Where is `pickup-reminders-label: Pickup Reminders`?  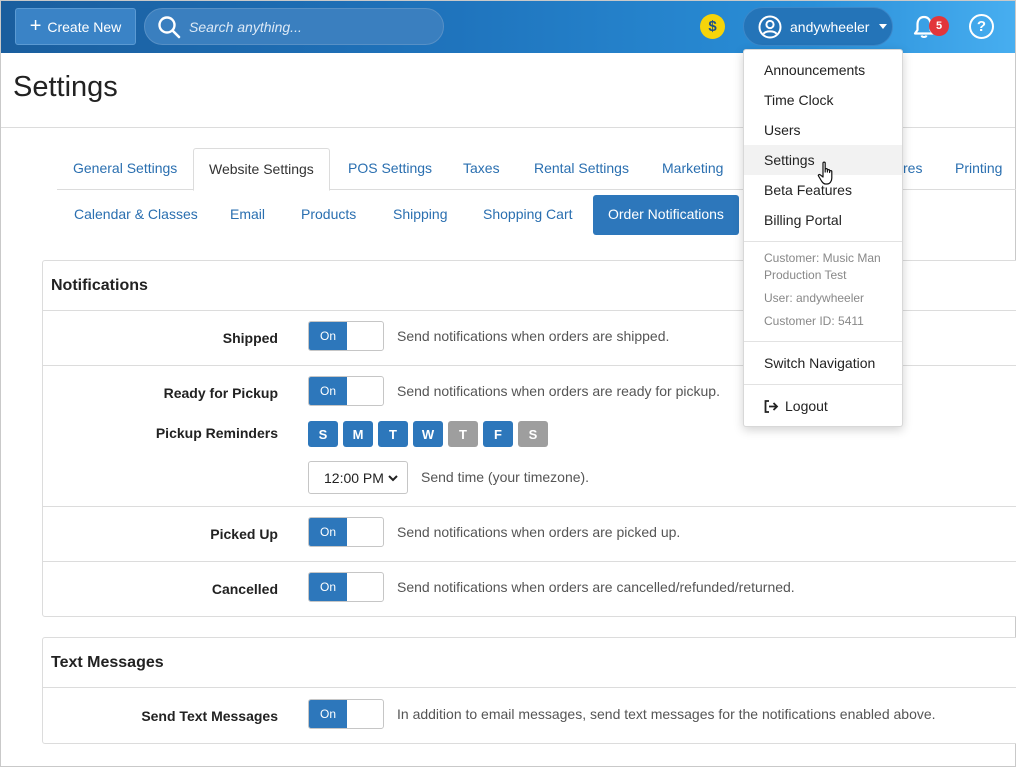
pickup-reminders-label: Pickup Reminders is located at coordinates (216, 433).